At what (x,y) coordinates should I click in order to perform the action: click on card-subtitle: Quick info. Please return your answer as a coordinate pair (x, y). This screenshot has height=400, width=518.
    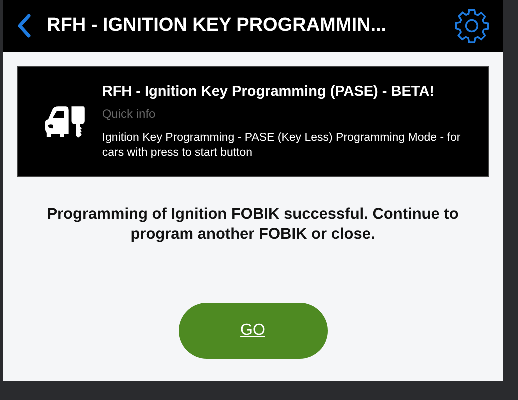
    Looking at the image, I should click on (129, 115).